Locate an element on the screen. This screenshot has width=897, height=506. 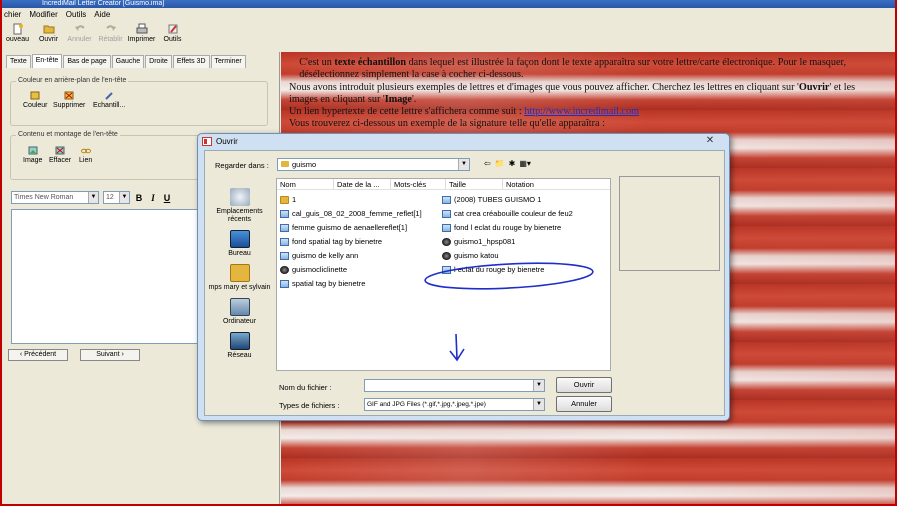
place-user: mps mary et sylvain is located at coordinates (240, 278).